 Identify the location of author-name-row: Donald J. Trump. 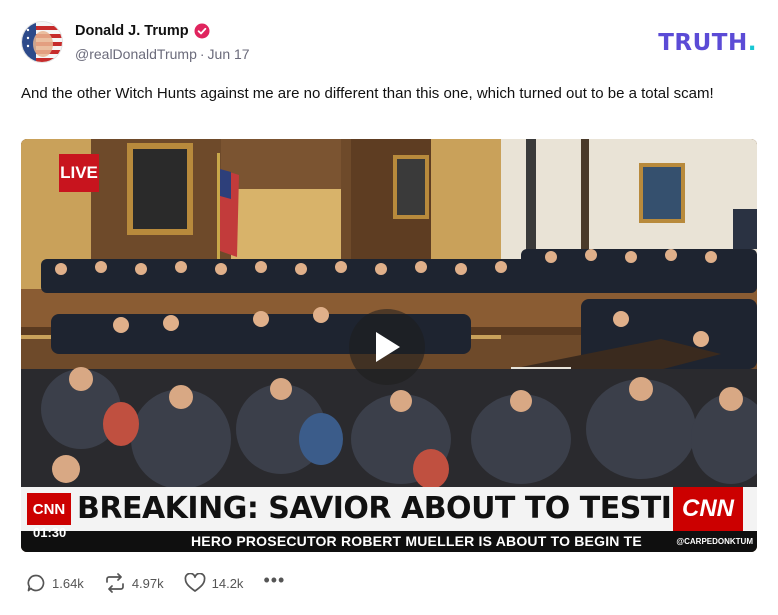
(142, 31).